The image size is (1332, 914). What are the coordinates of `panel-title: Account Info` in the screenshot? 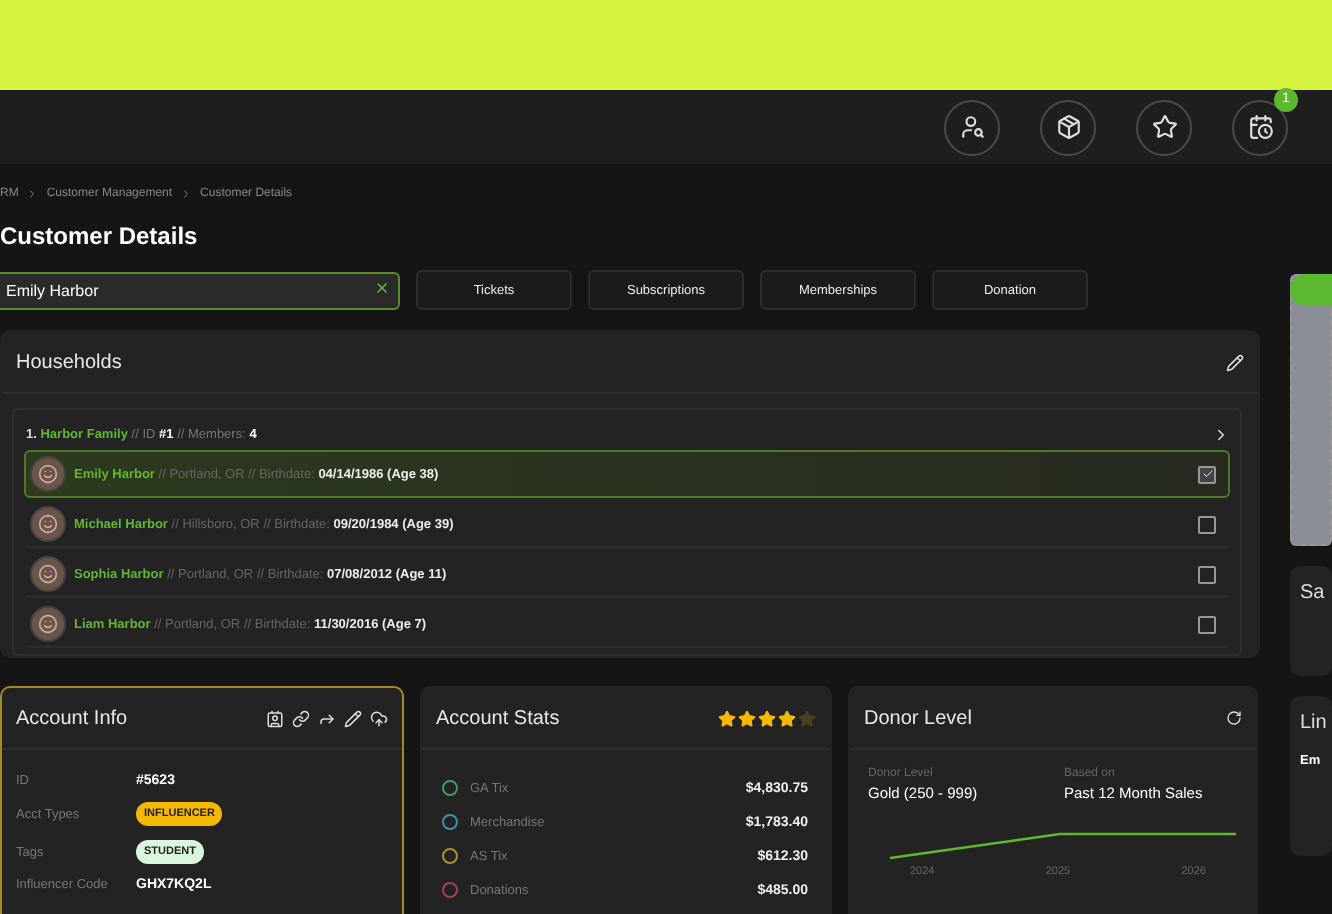 It's located at (72, 718).